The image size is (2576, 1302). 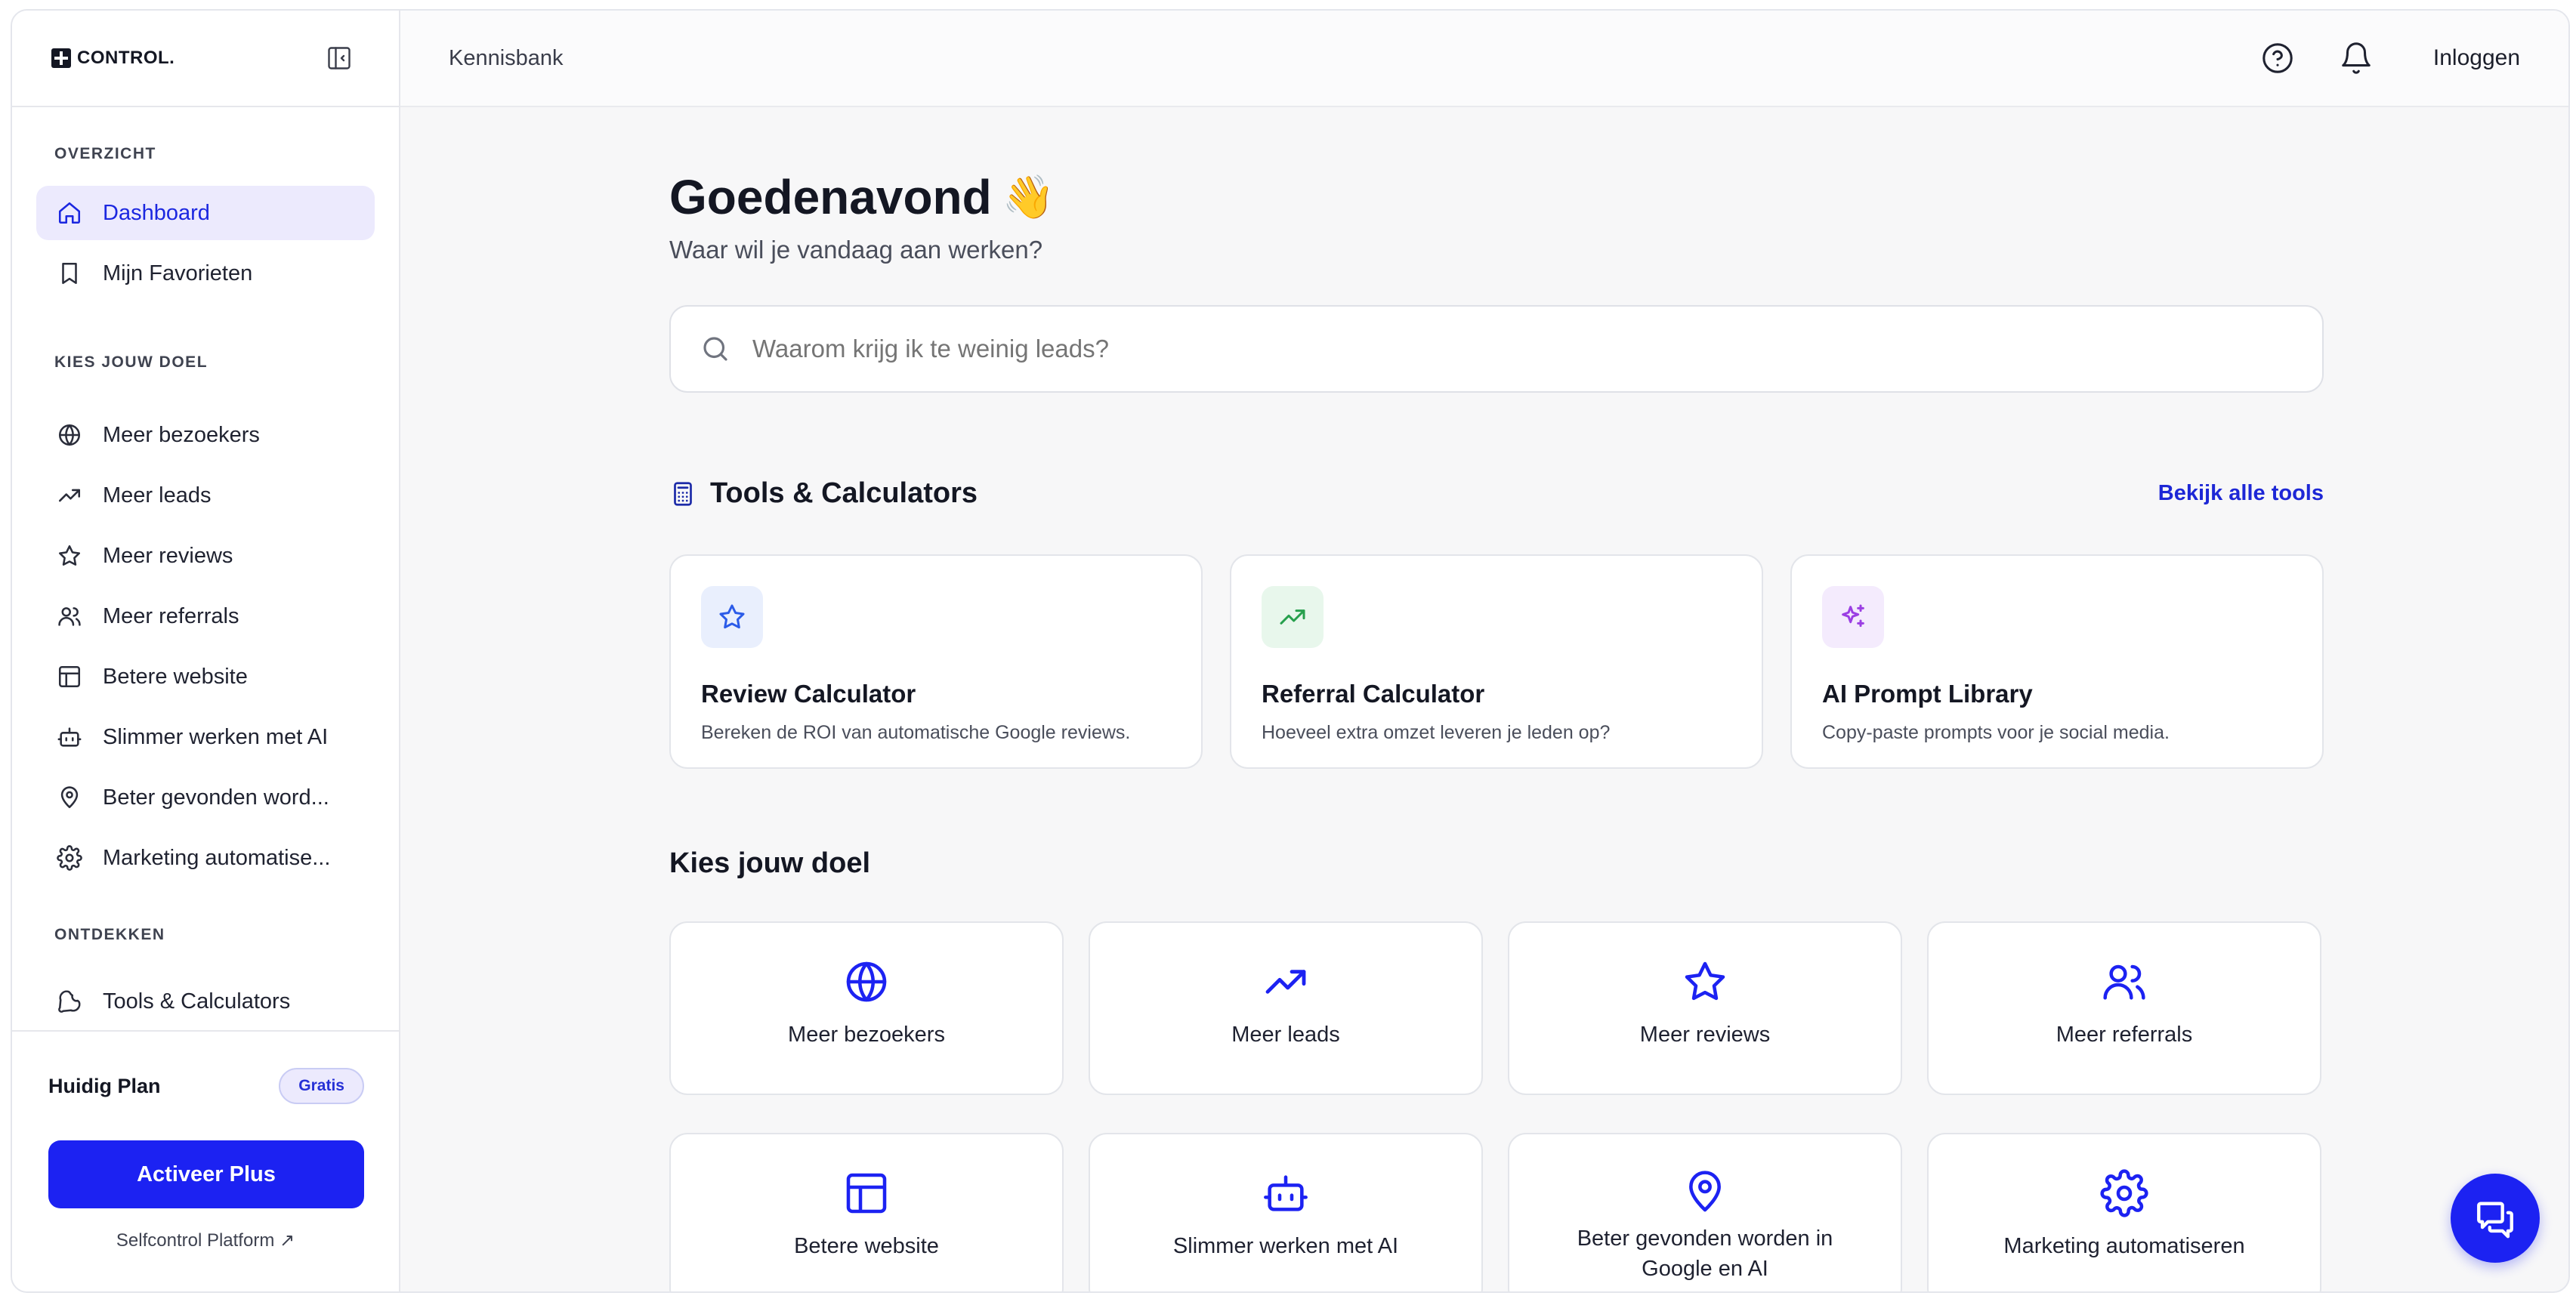 I want to click on calculator-icon, so click(x=683, y=493).